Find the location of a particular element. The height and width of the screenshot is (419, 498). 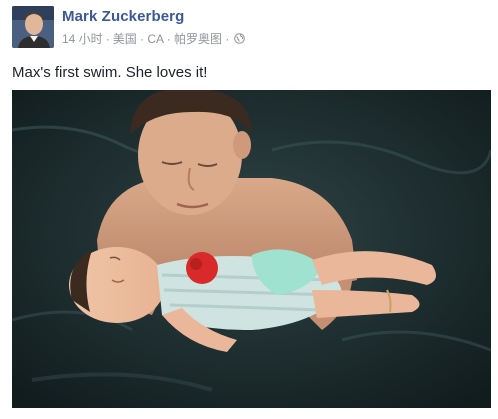

globe-icon is located at coordinates (240, 38).